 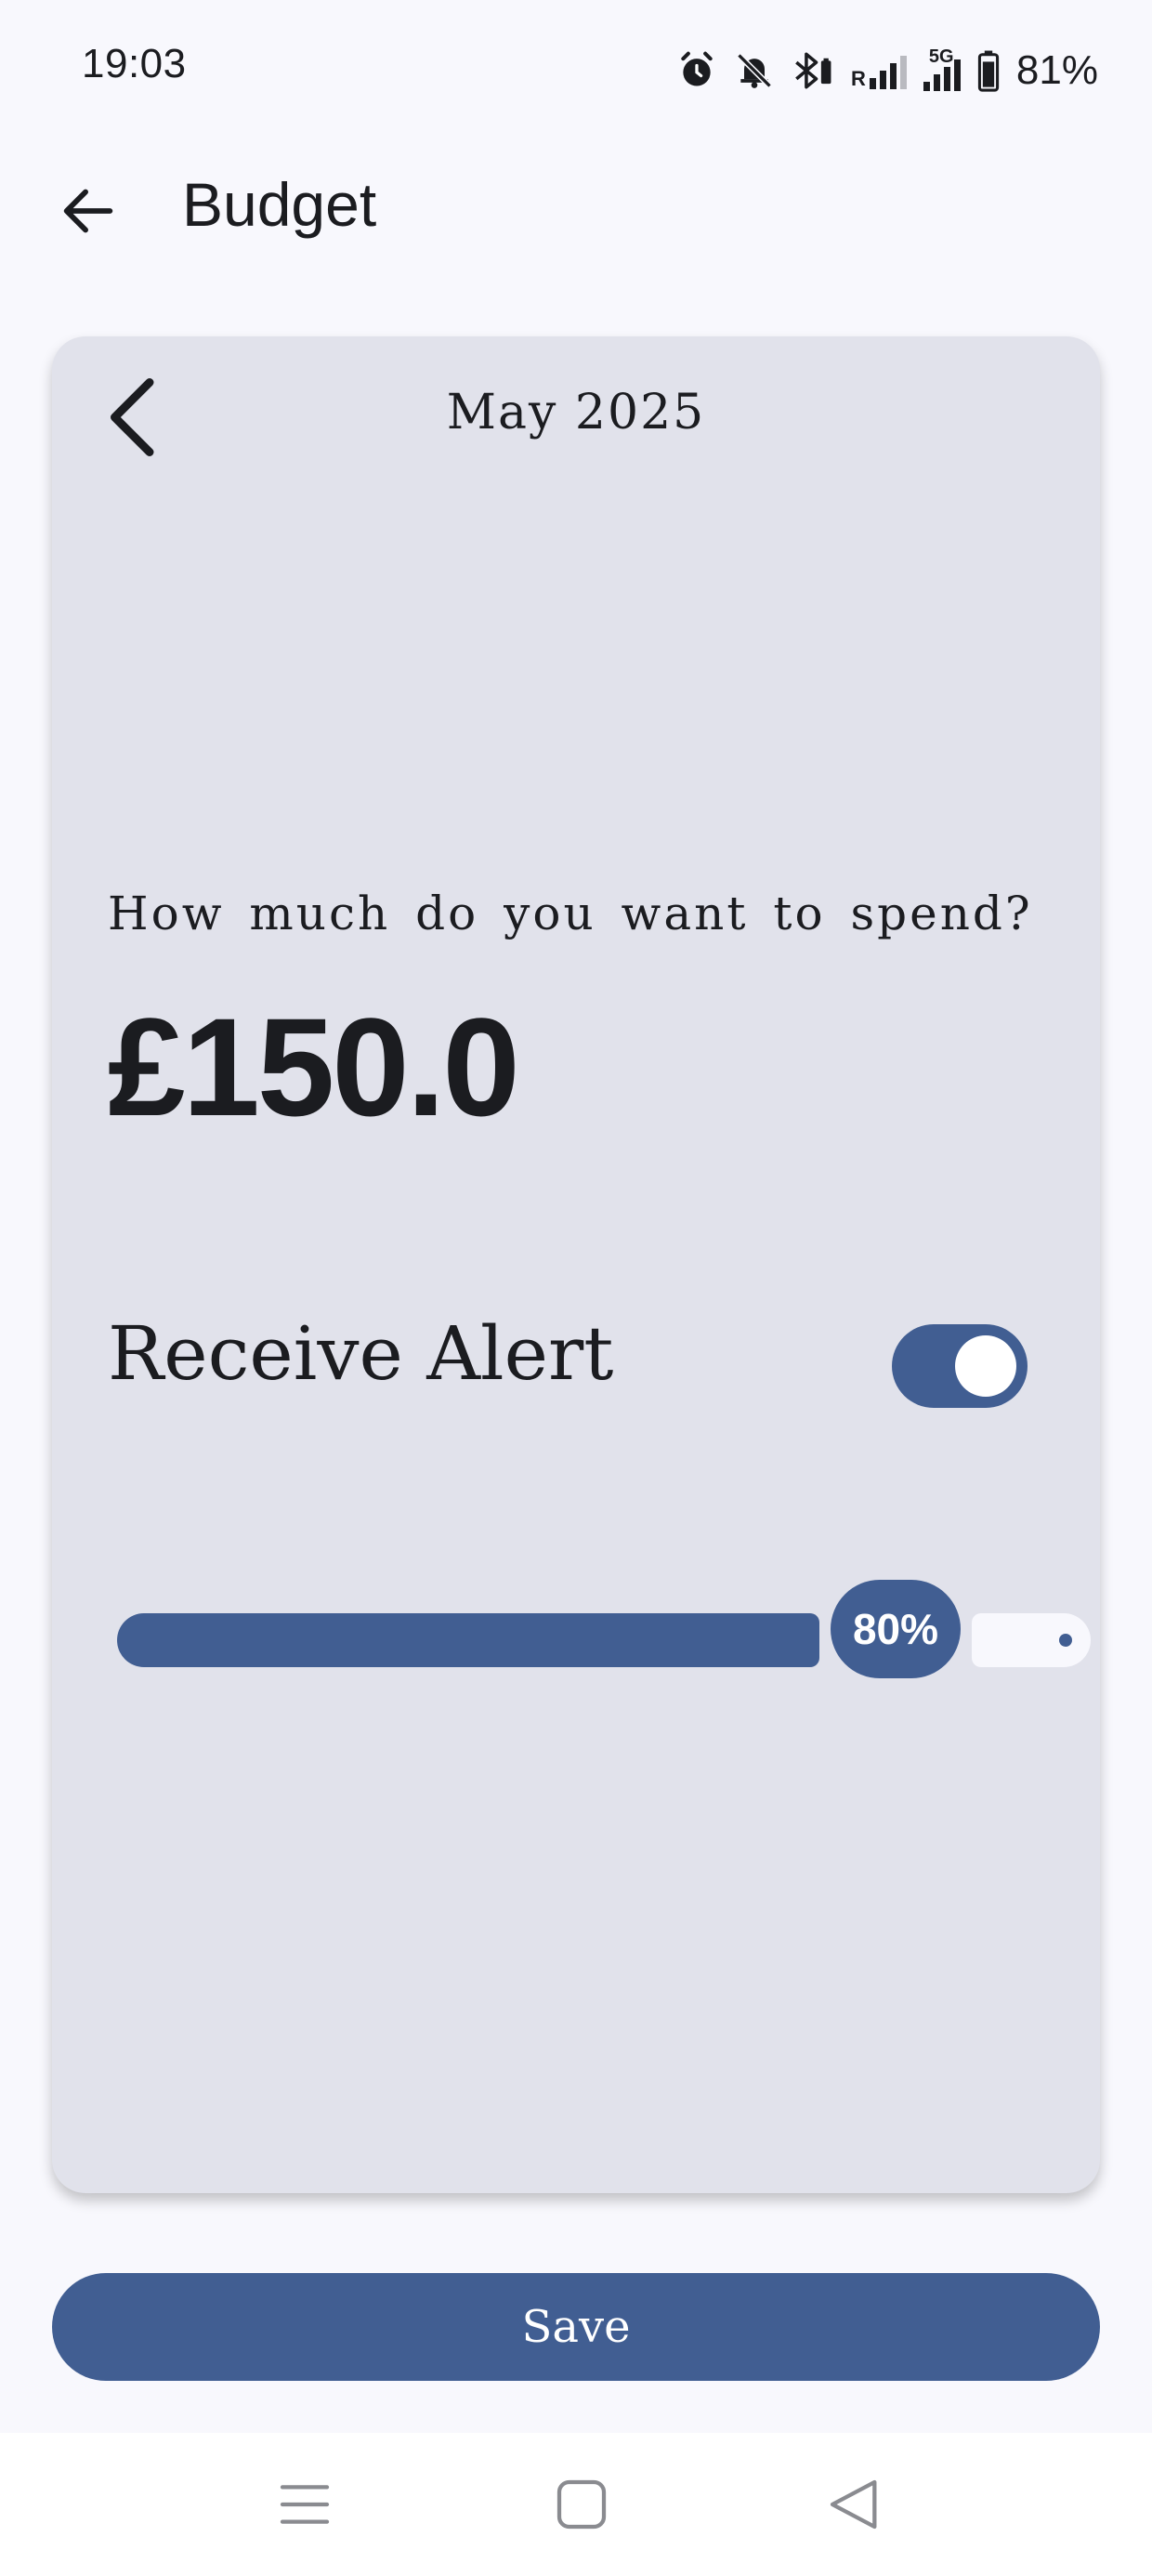 I want to click on month-label: May 2025, so click(x=576, y=412).